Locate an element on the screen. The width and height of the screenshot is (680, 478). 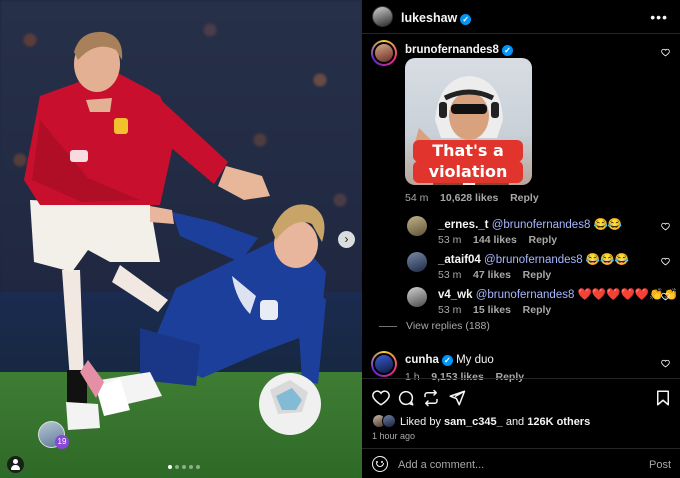
add-comment-bar: Add a comment... Post is located at coordinates (521, 463).